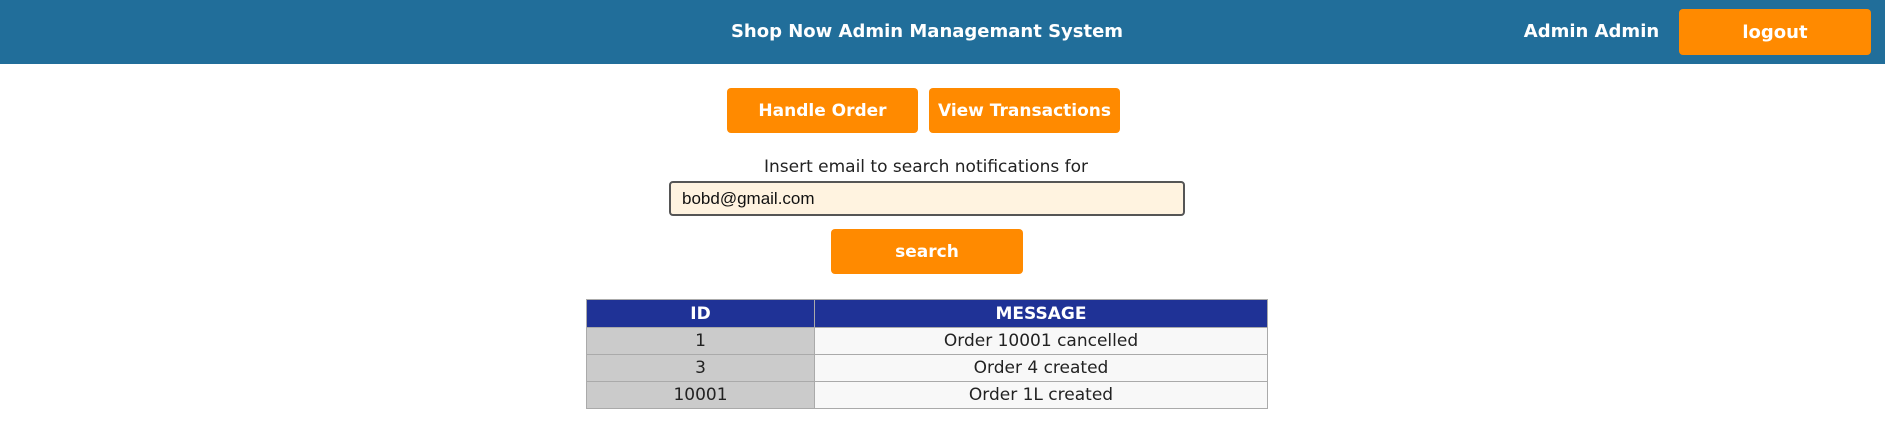  I want to click on row-message-cell: Order 1L created, so click(1041, 395).